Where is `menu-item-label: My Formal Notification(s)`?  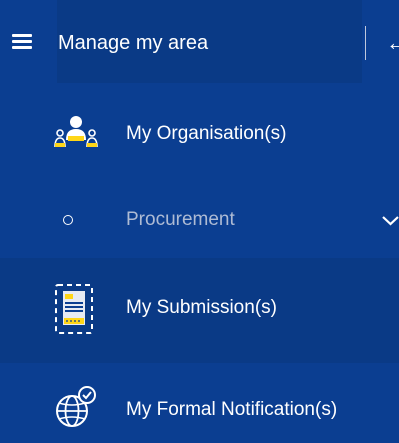 menu-item-label: My Formal Notification(s) is located at coordinates (232, 409).